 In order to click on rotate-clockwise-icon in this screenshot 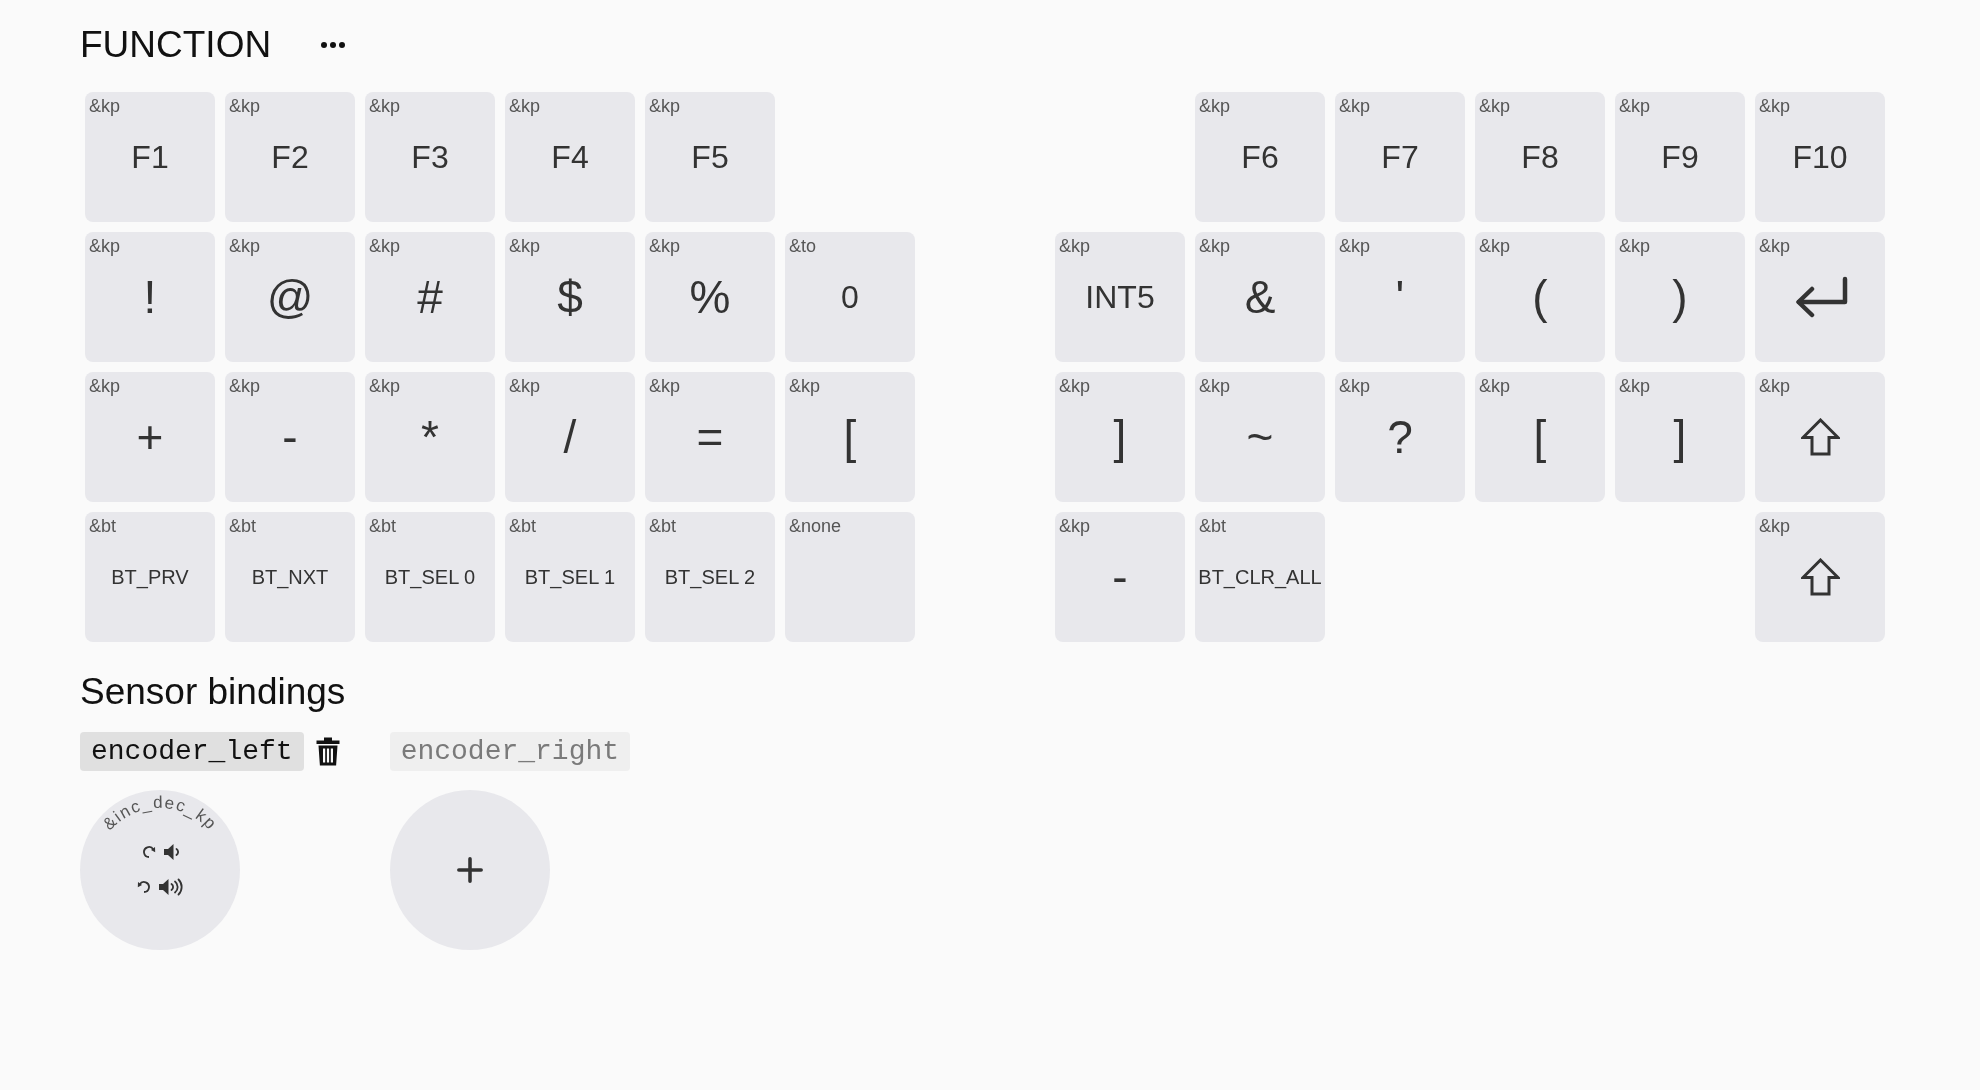, I will do `click(149, 852)`.